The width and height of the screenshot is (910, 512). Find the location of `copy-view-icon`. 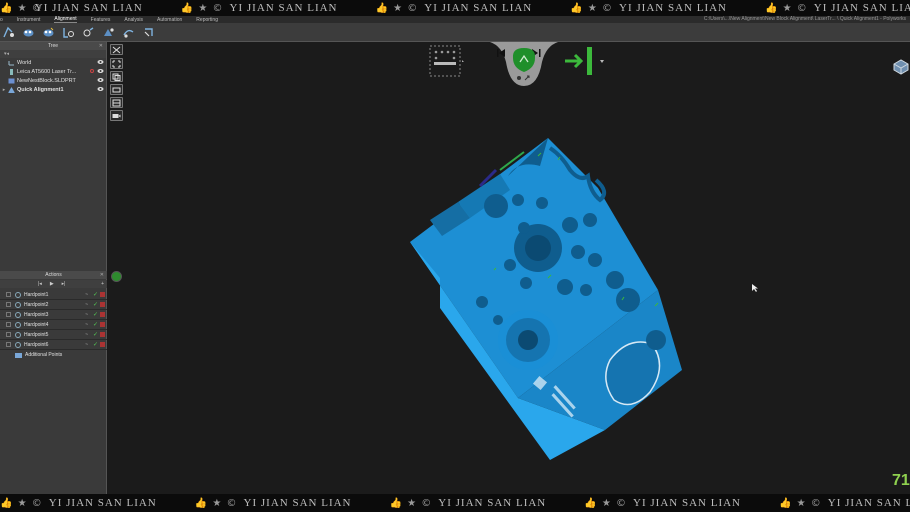

copy-view-icon is located at coordinates (116, 76).